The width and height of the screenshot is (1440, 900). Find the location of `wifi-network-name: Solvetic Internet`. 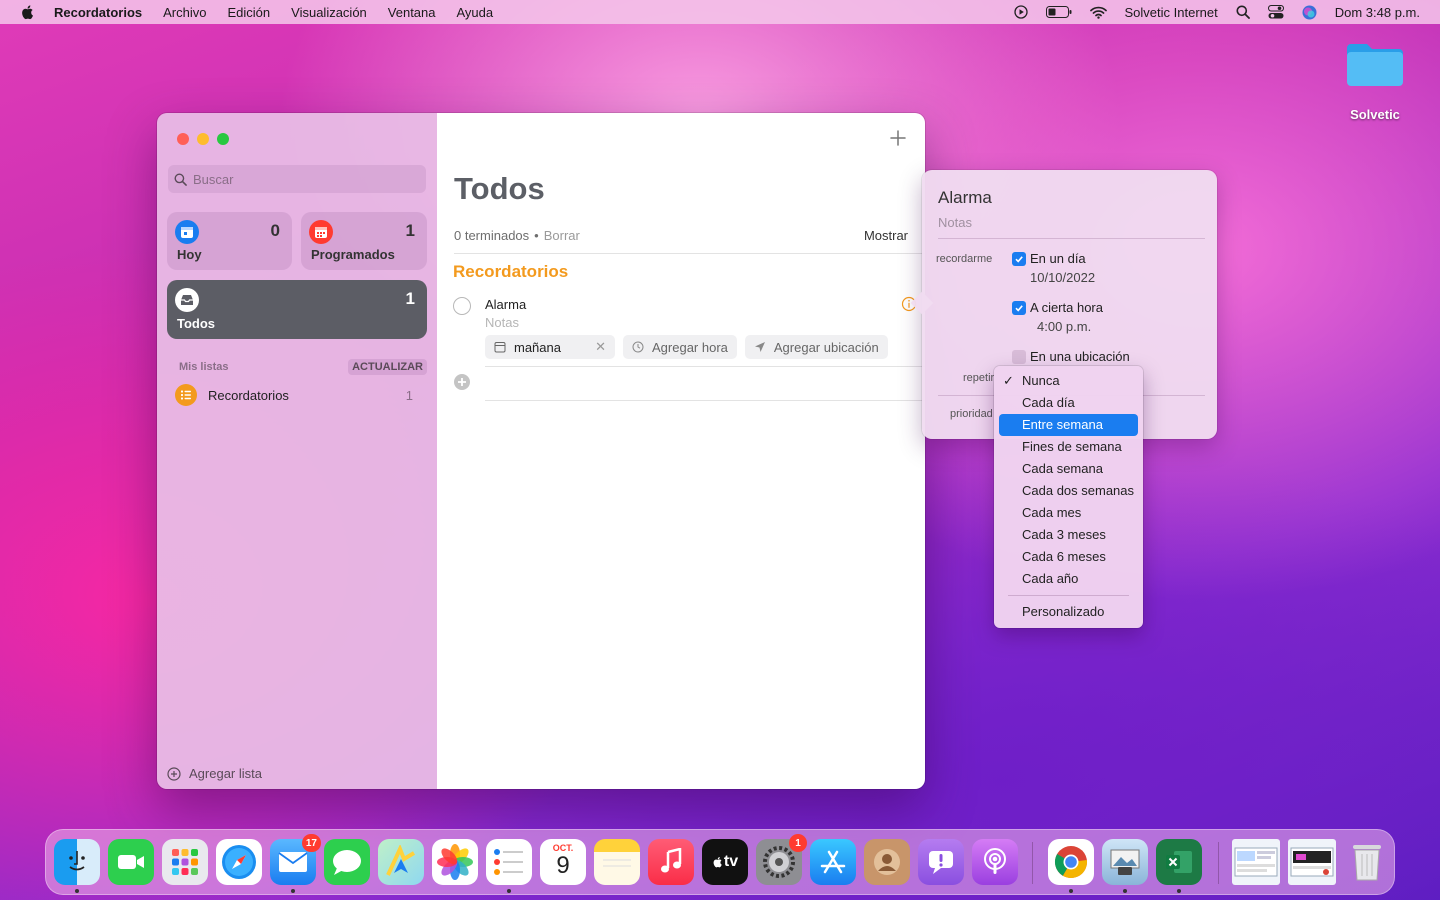

wifi-network-name: Solvetic Internet is located at coordinates (1171, 12).